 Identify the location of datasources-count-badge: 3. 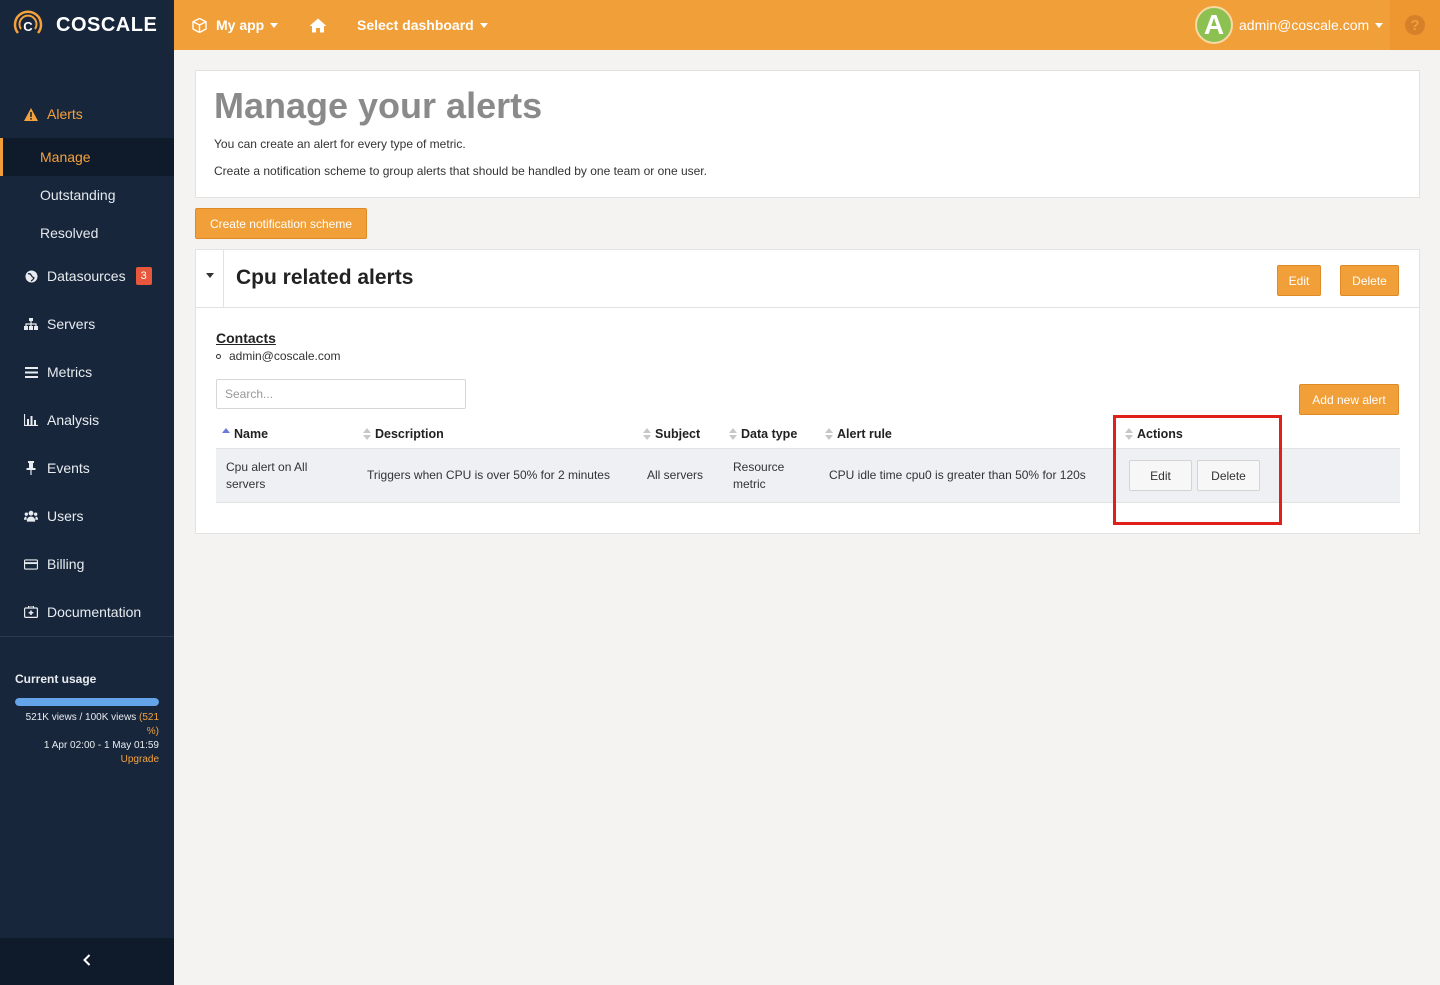
(143, 276).